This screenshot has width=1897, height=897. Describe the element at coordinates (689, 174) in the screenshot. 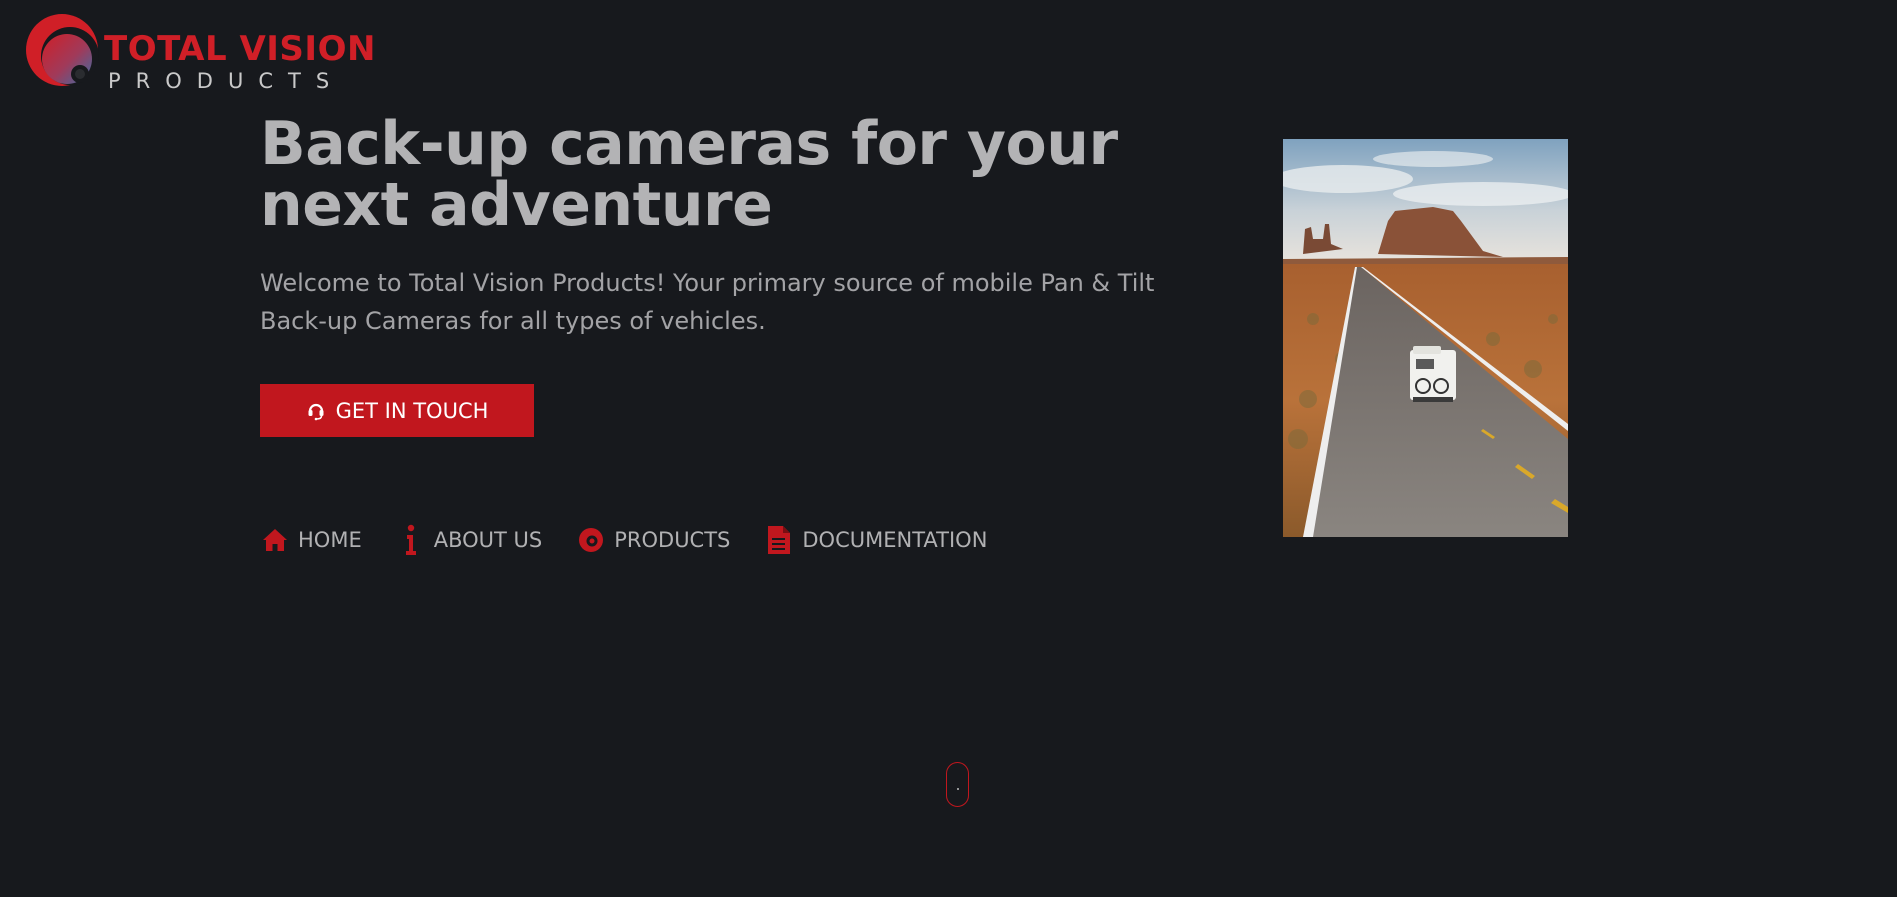

I see `hero-title: Back-up cameras for your next adventure` at that location.